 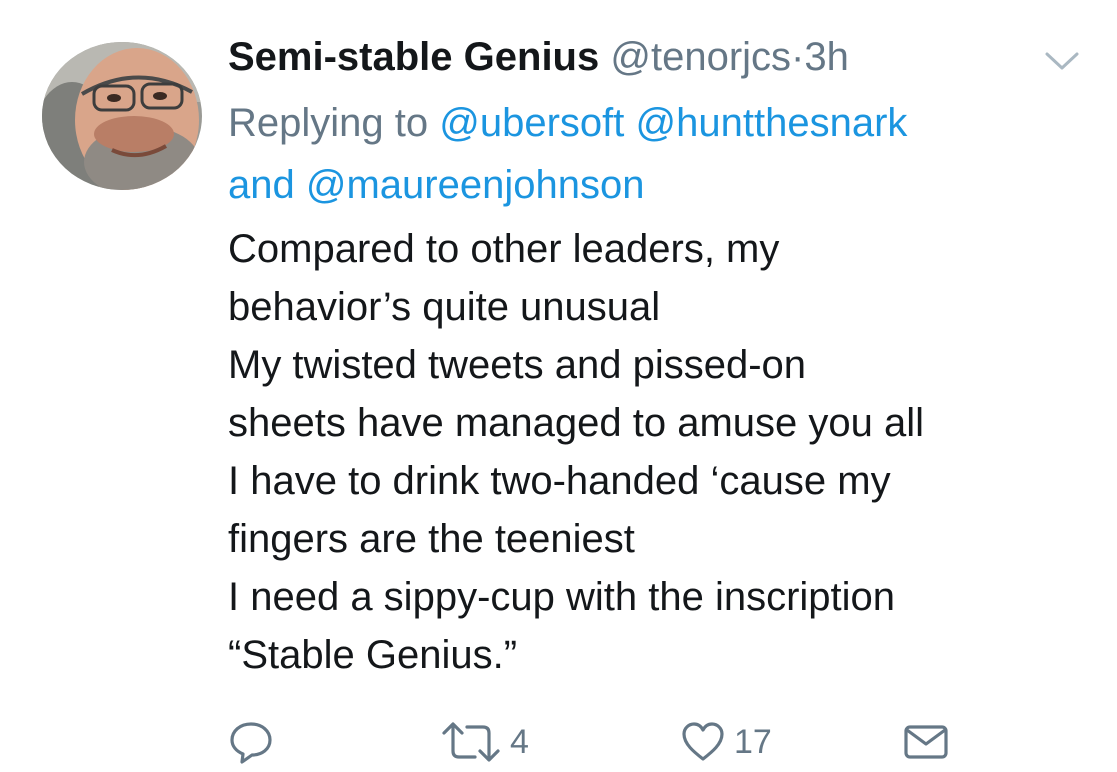 I want to click on mention-link: @huntthesnark, so click(x=772, y=123).